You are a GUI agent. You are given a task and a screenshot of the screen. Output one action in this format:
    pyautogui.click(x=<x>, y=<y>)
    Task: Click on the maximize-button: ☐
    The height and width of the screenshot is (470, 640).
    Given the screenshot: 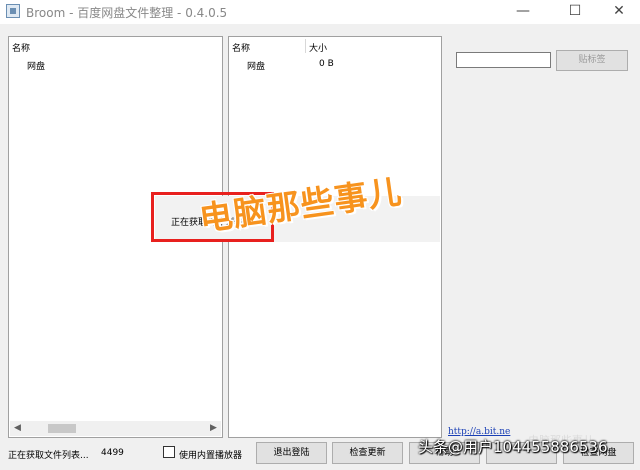 What is the action you would take?
    pyautogui.click(x=575, y=12)
    